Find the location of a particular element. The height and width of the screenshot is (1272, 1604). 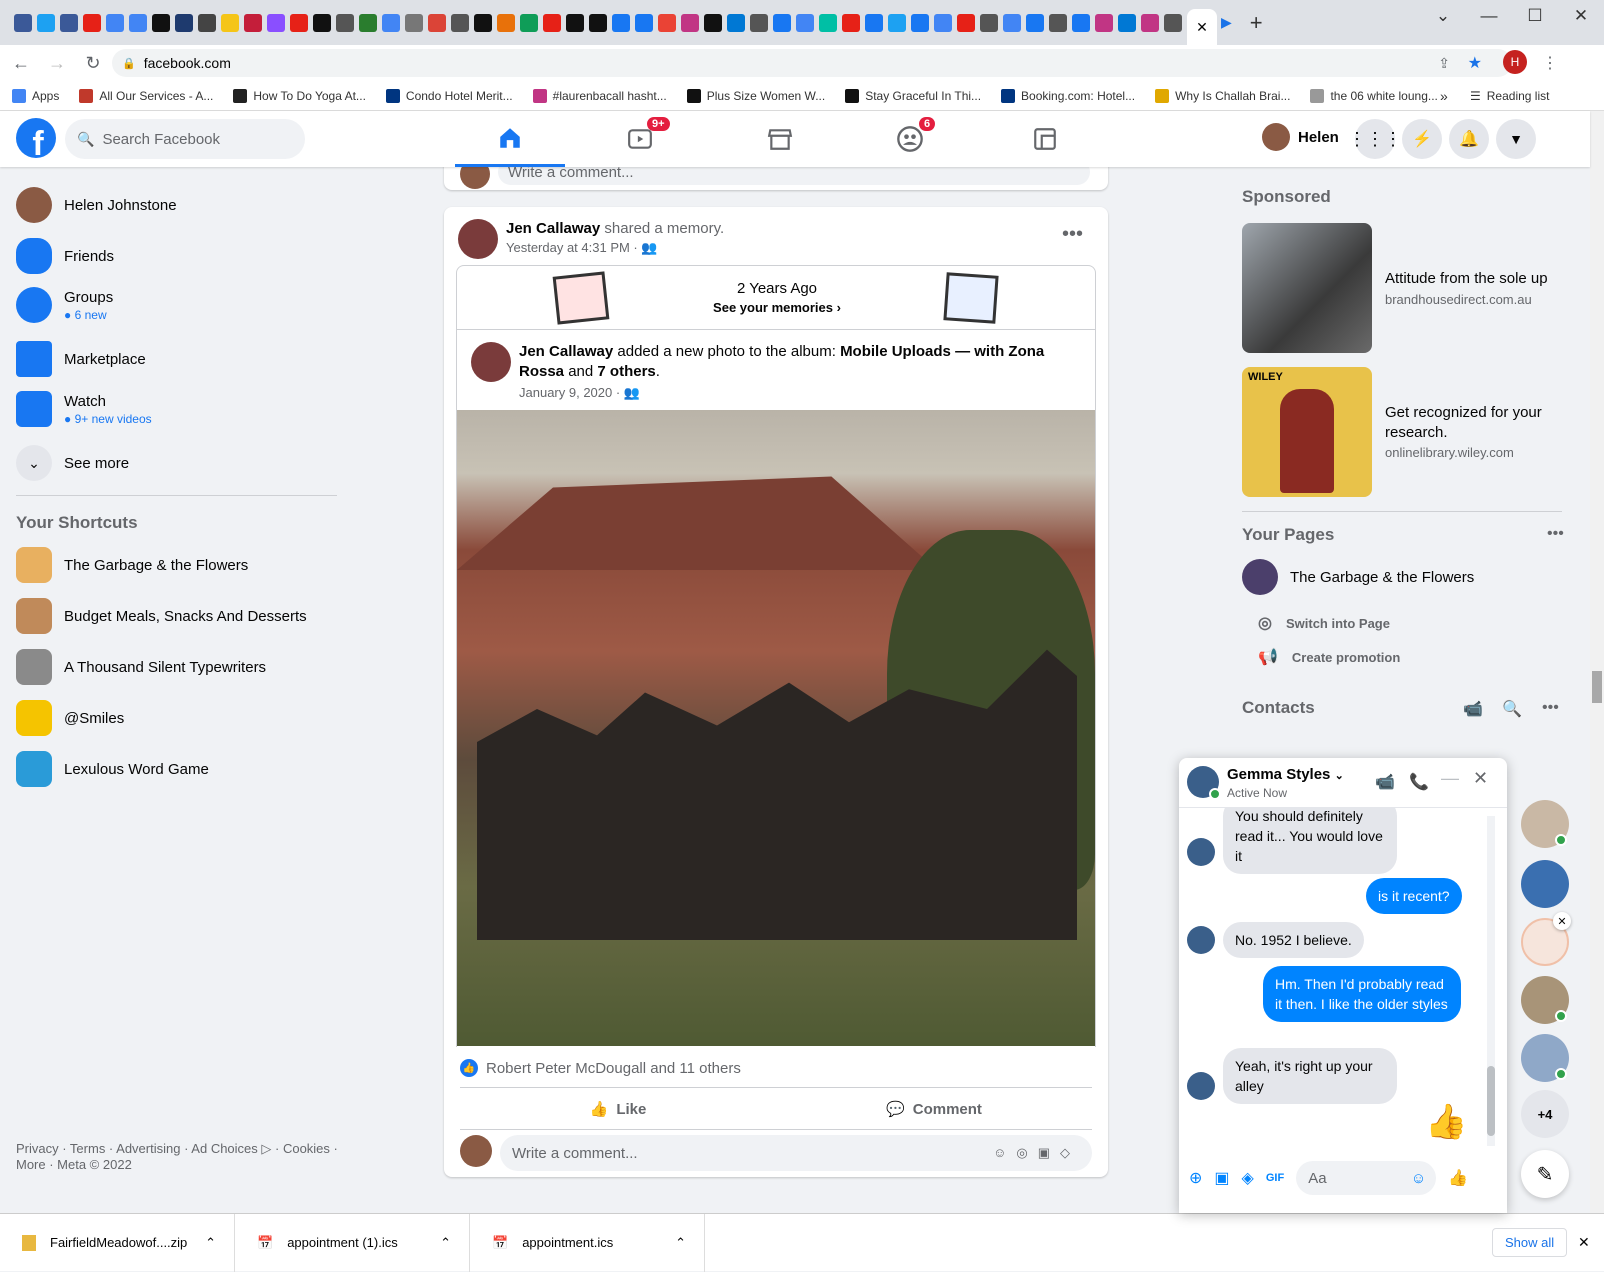

download-item: 📅 appointment.ics ⌃ is located at coordinates (587, 1242).